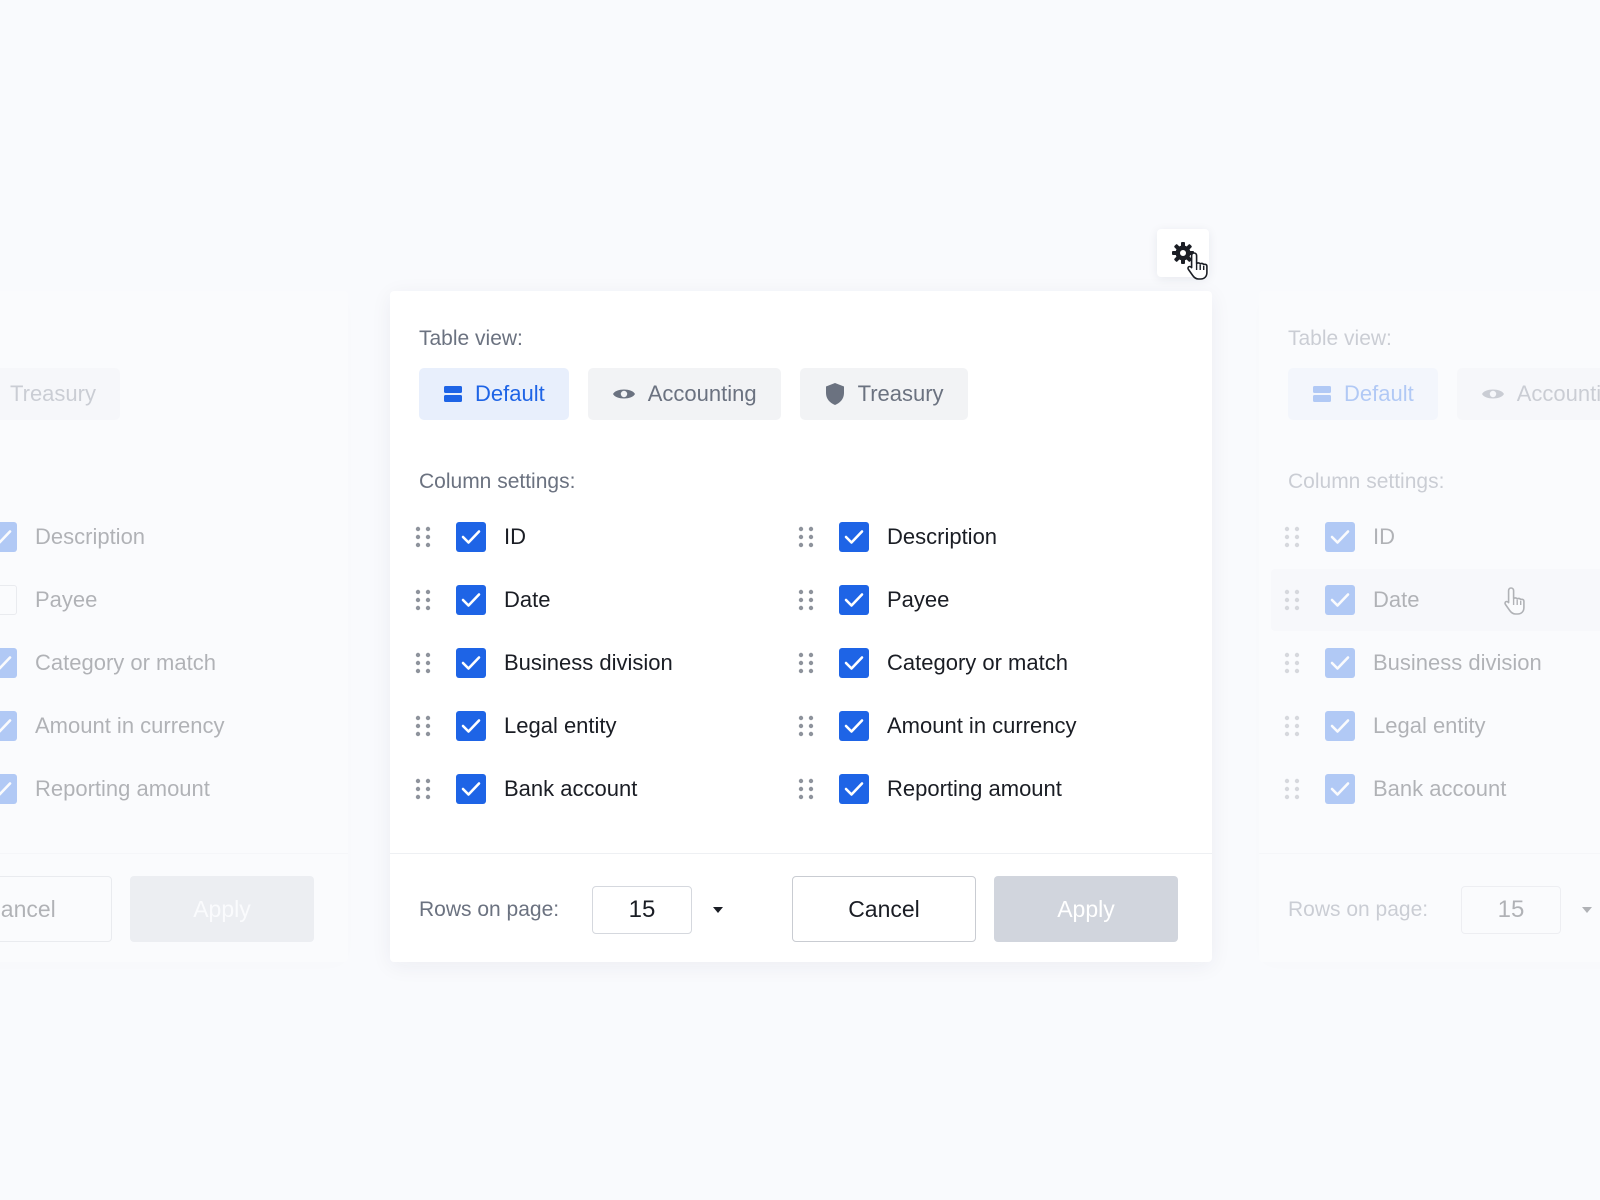 This screenshot has width=1600, height=1200. I want to click on tab-label: Accounting, so click(702, 393).